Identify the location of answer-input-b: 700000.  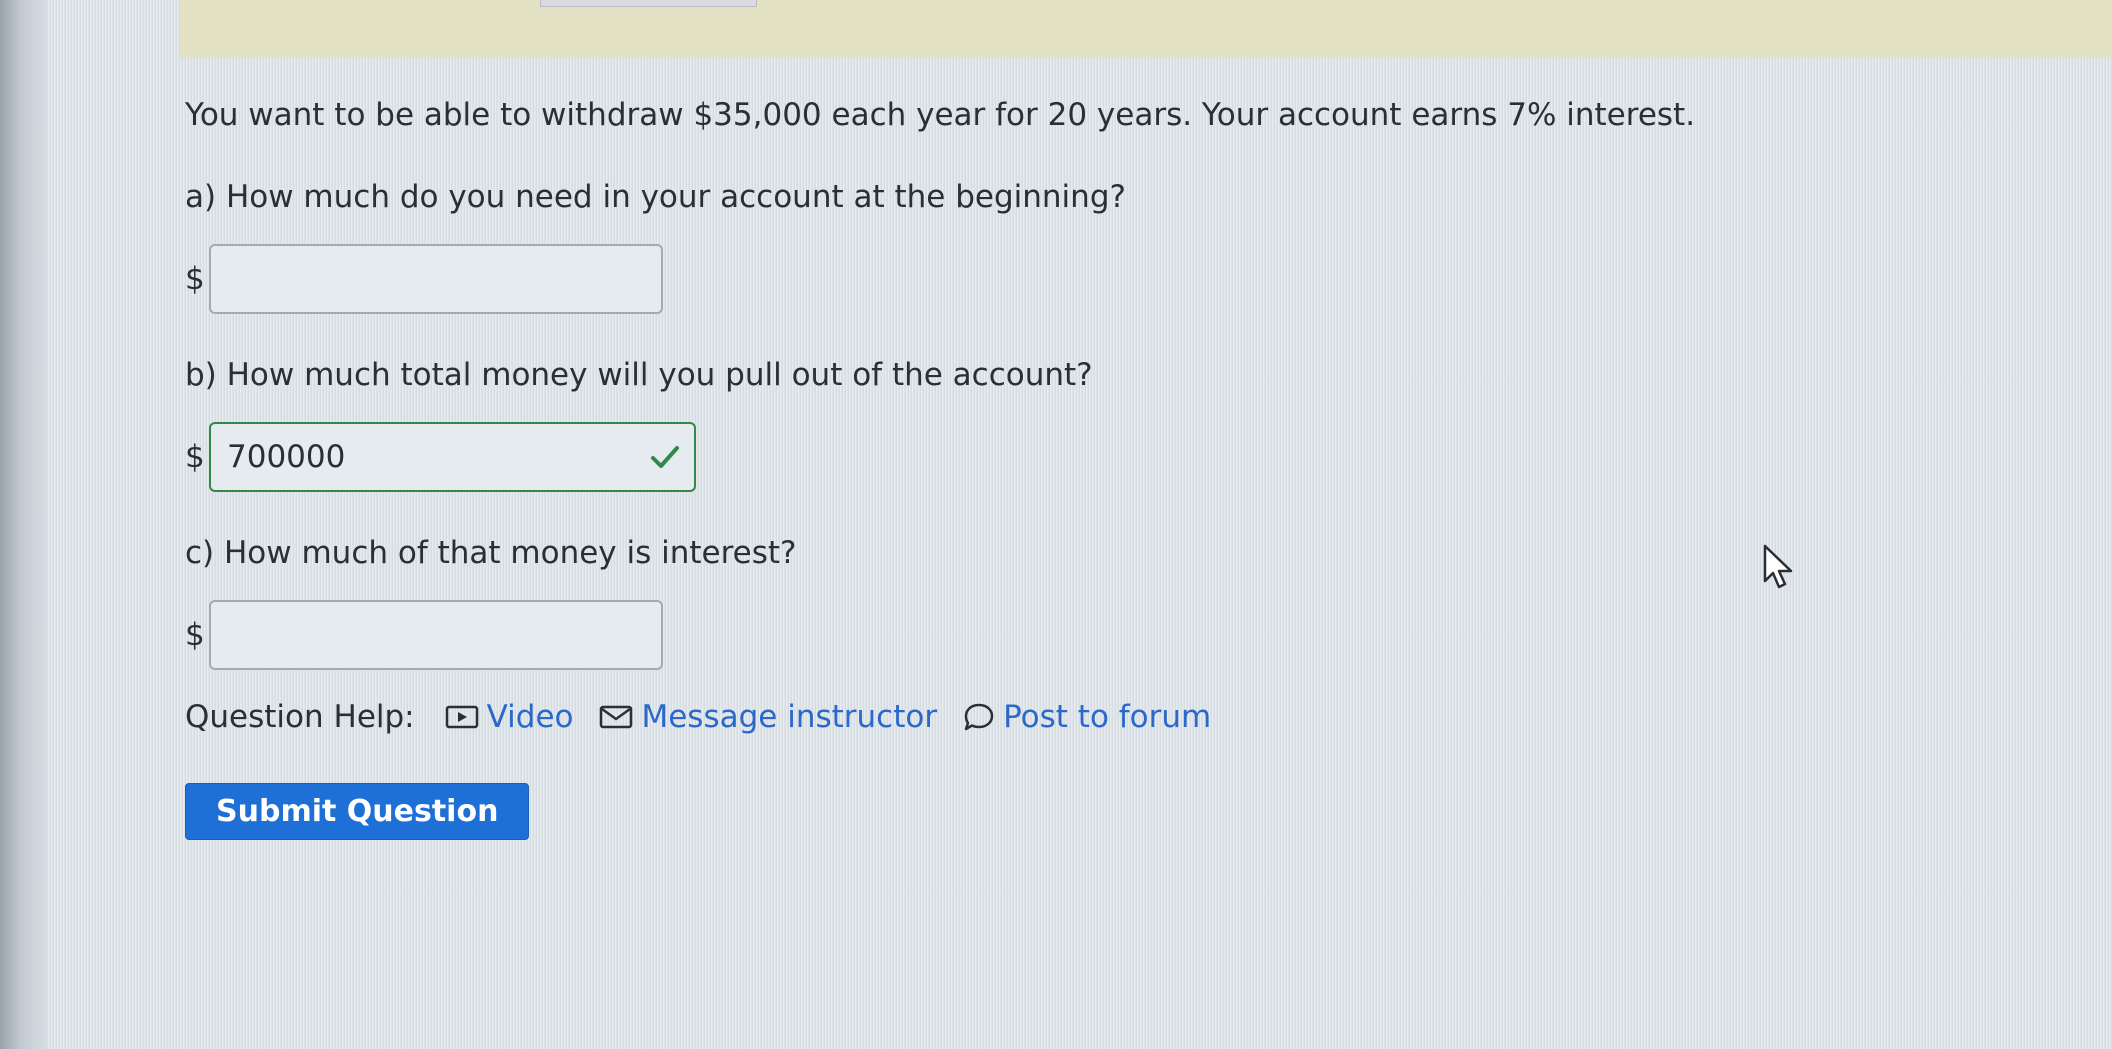
(452, 457).